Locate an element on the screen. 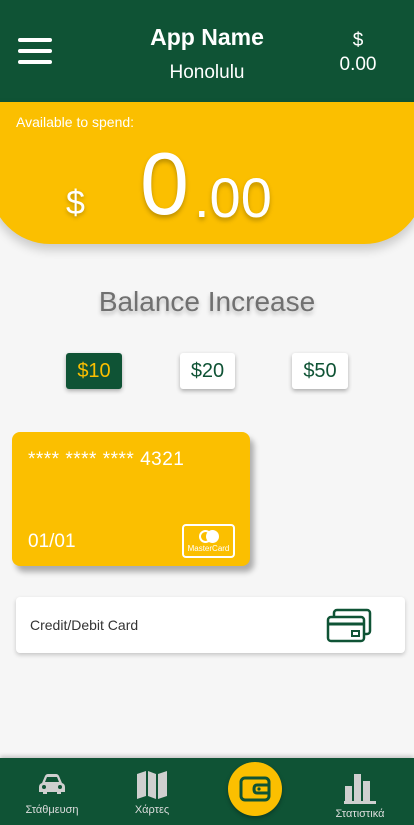  header-balance-symbol: $ is located at coordinates (358, 40).